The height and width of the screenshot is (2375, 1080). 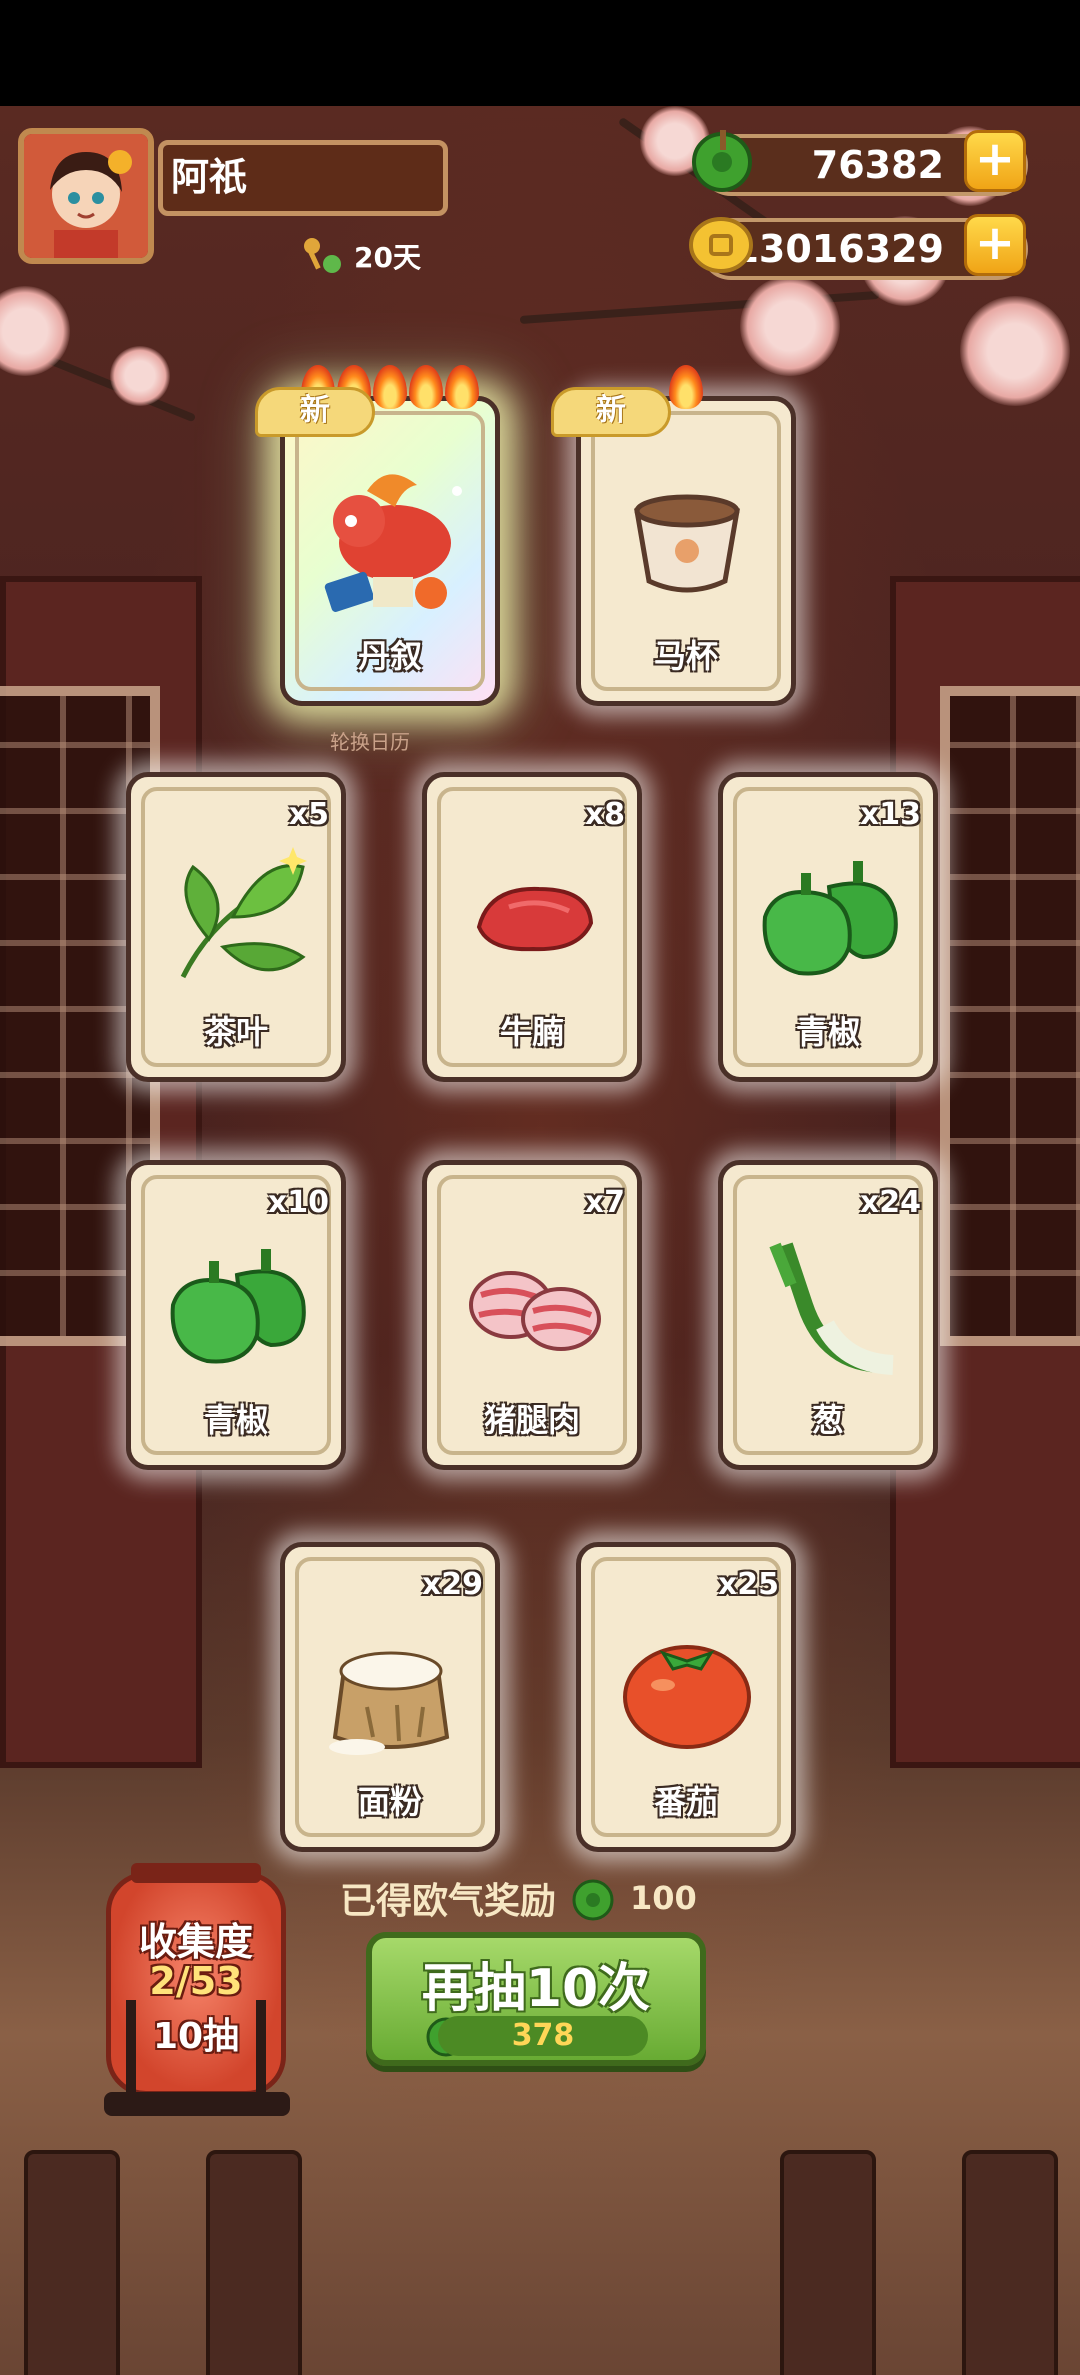 What do you see at coordinates (393, 543) in the screenshot?
I see `red-beast-icon` at bounding box center [393, 543].